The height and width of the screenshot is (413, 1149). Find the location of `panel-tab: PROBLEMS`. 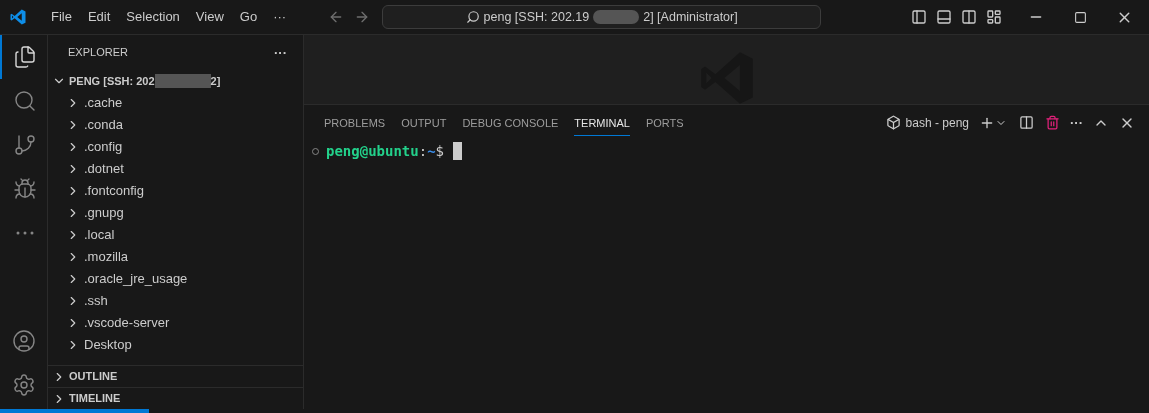

panel-tab: PROBLEMS is located at coordinates (355, 122).